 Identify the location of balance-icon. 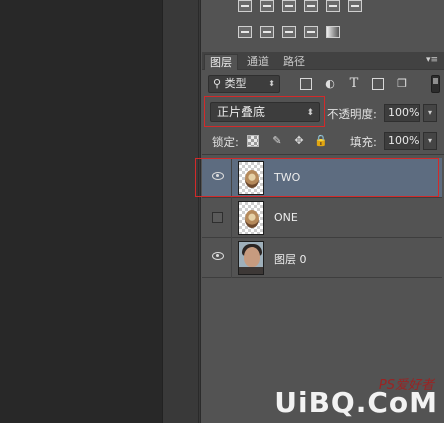
(267, 6).